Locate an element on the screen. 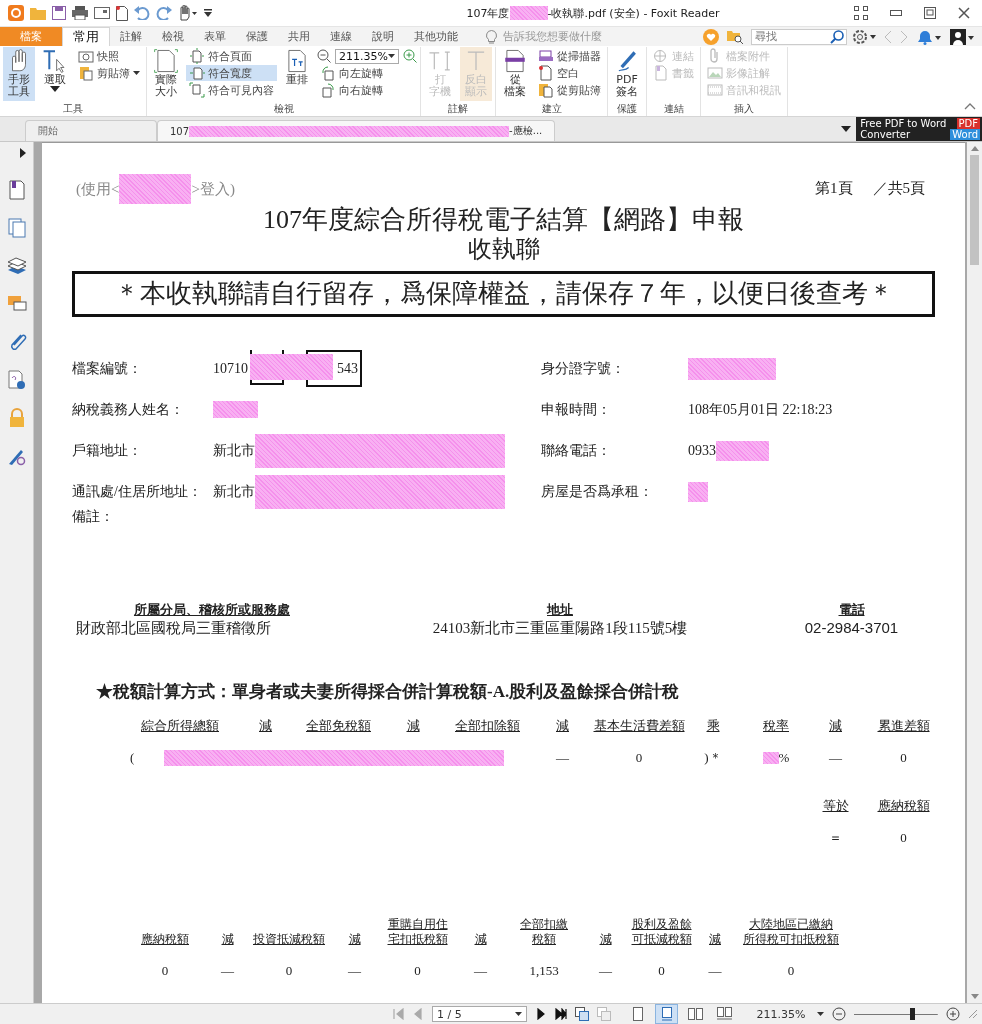 Image resolution: width=982 pixels, height=1024 pixels. advert-banner: Free PDF to Word Converter PDF Word is located at coordinates (919, 129).